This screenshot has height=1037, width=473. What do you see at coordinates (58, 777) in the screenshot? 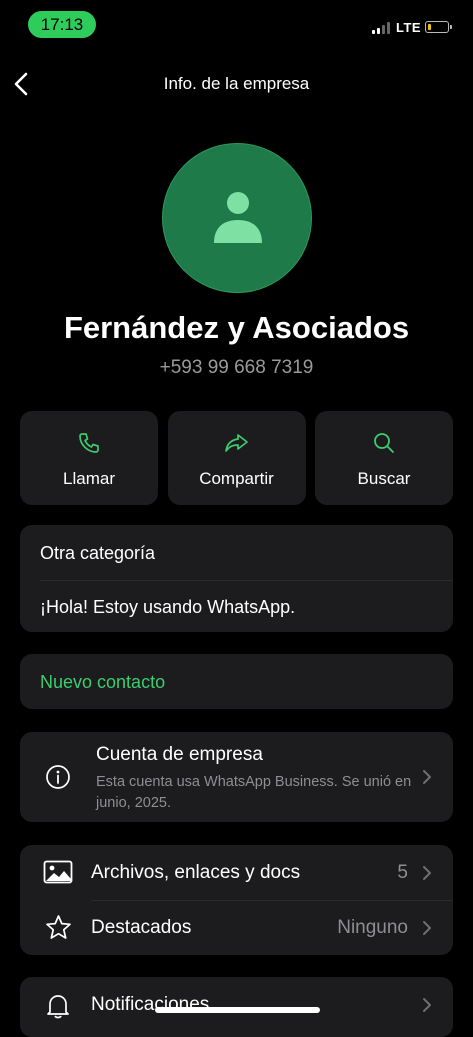
I see `info-icon` at bounding box center [58, 777].